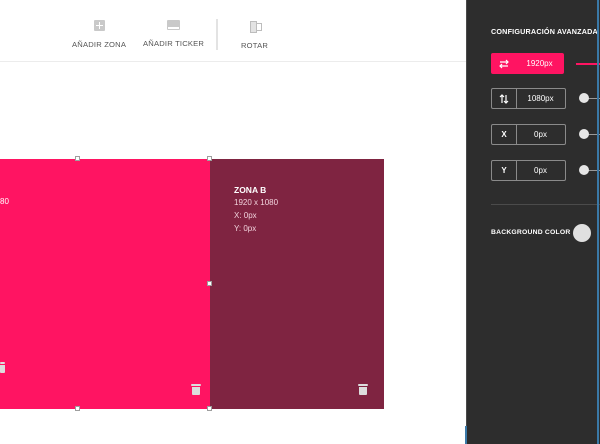 The image size is (600, 444). What do you see at coordinates (174, 25) in the screenshot?
I see `ticker-icon` at bounding box center [174, 25].